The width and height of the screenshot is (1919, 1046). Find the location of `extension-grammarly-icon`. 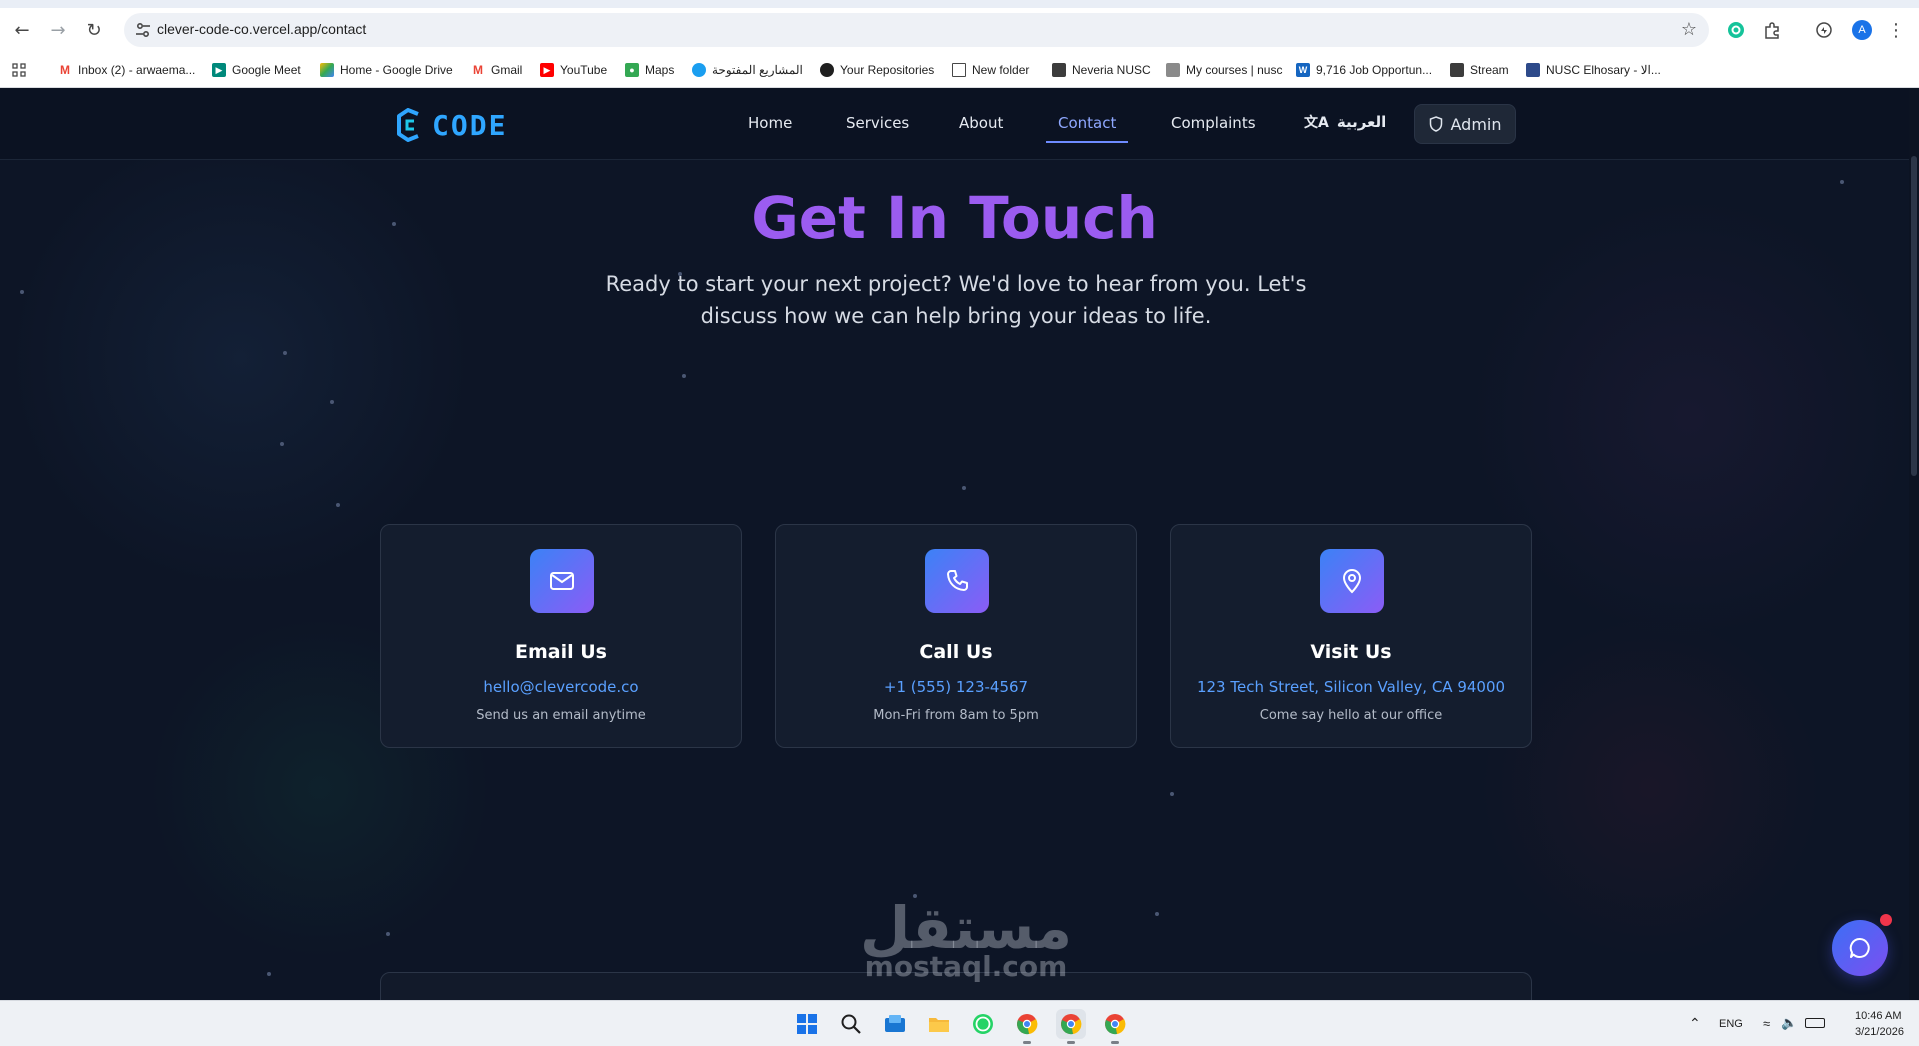

extension-grammarly-icon is located at coordinates (1736, 30).